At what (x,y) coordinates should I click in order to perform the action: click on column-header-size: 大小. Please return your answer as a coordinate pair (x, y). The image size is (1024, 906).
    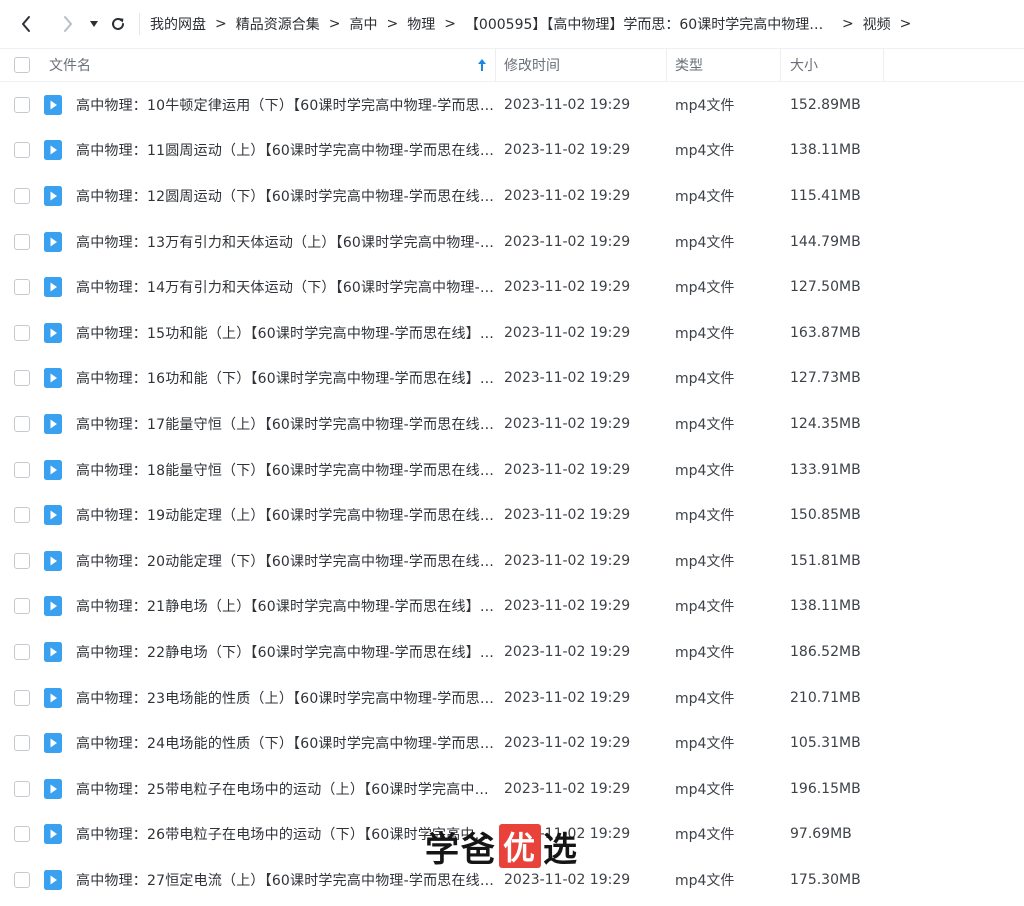
    Looking at the image, I should click on (832, 65).